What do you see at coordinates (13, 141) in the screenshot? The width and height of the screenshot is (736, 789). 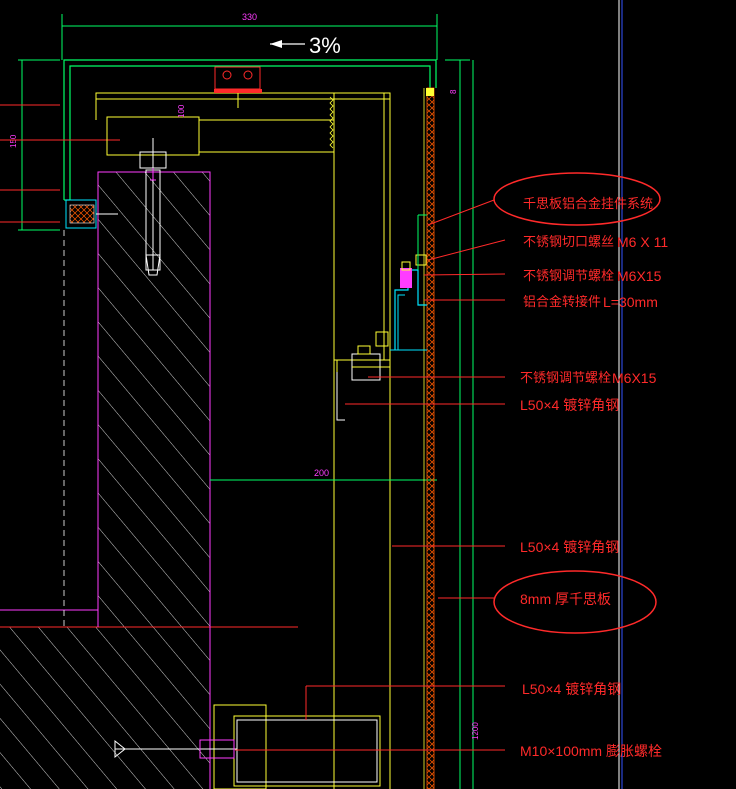 I see `dimension-left-text: 150` at bounding box center [13, 141].